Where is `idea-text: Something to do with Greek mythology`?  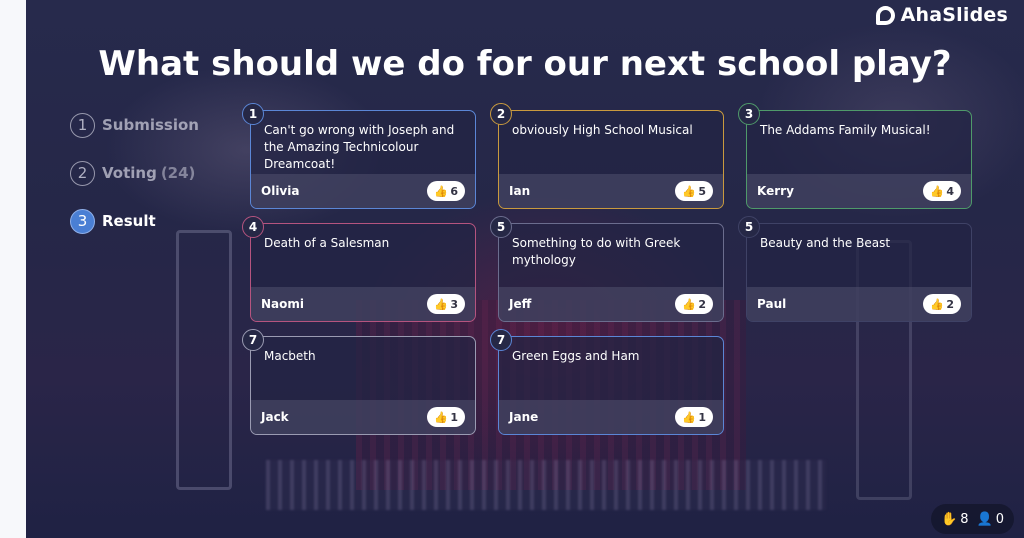 idea-text: Something to do with Greek mythology is located at coordinates (596, 251).